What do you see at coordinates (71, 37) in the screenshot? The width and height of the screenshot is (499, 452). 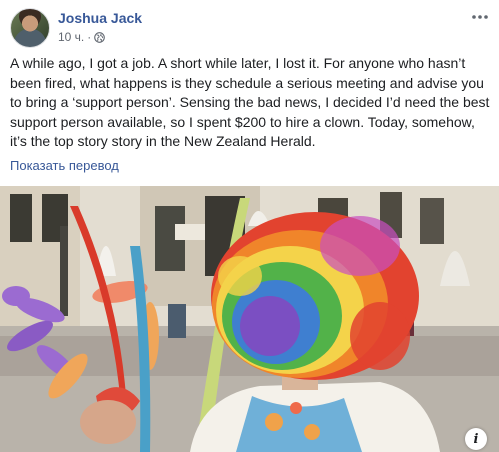 I see `post-timestamp: 10 ч.` at bounding box center [71, 37].